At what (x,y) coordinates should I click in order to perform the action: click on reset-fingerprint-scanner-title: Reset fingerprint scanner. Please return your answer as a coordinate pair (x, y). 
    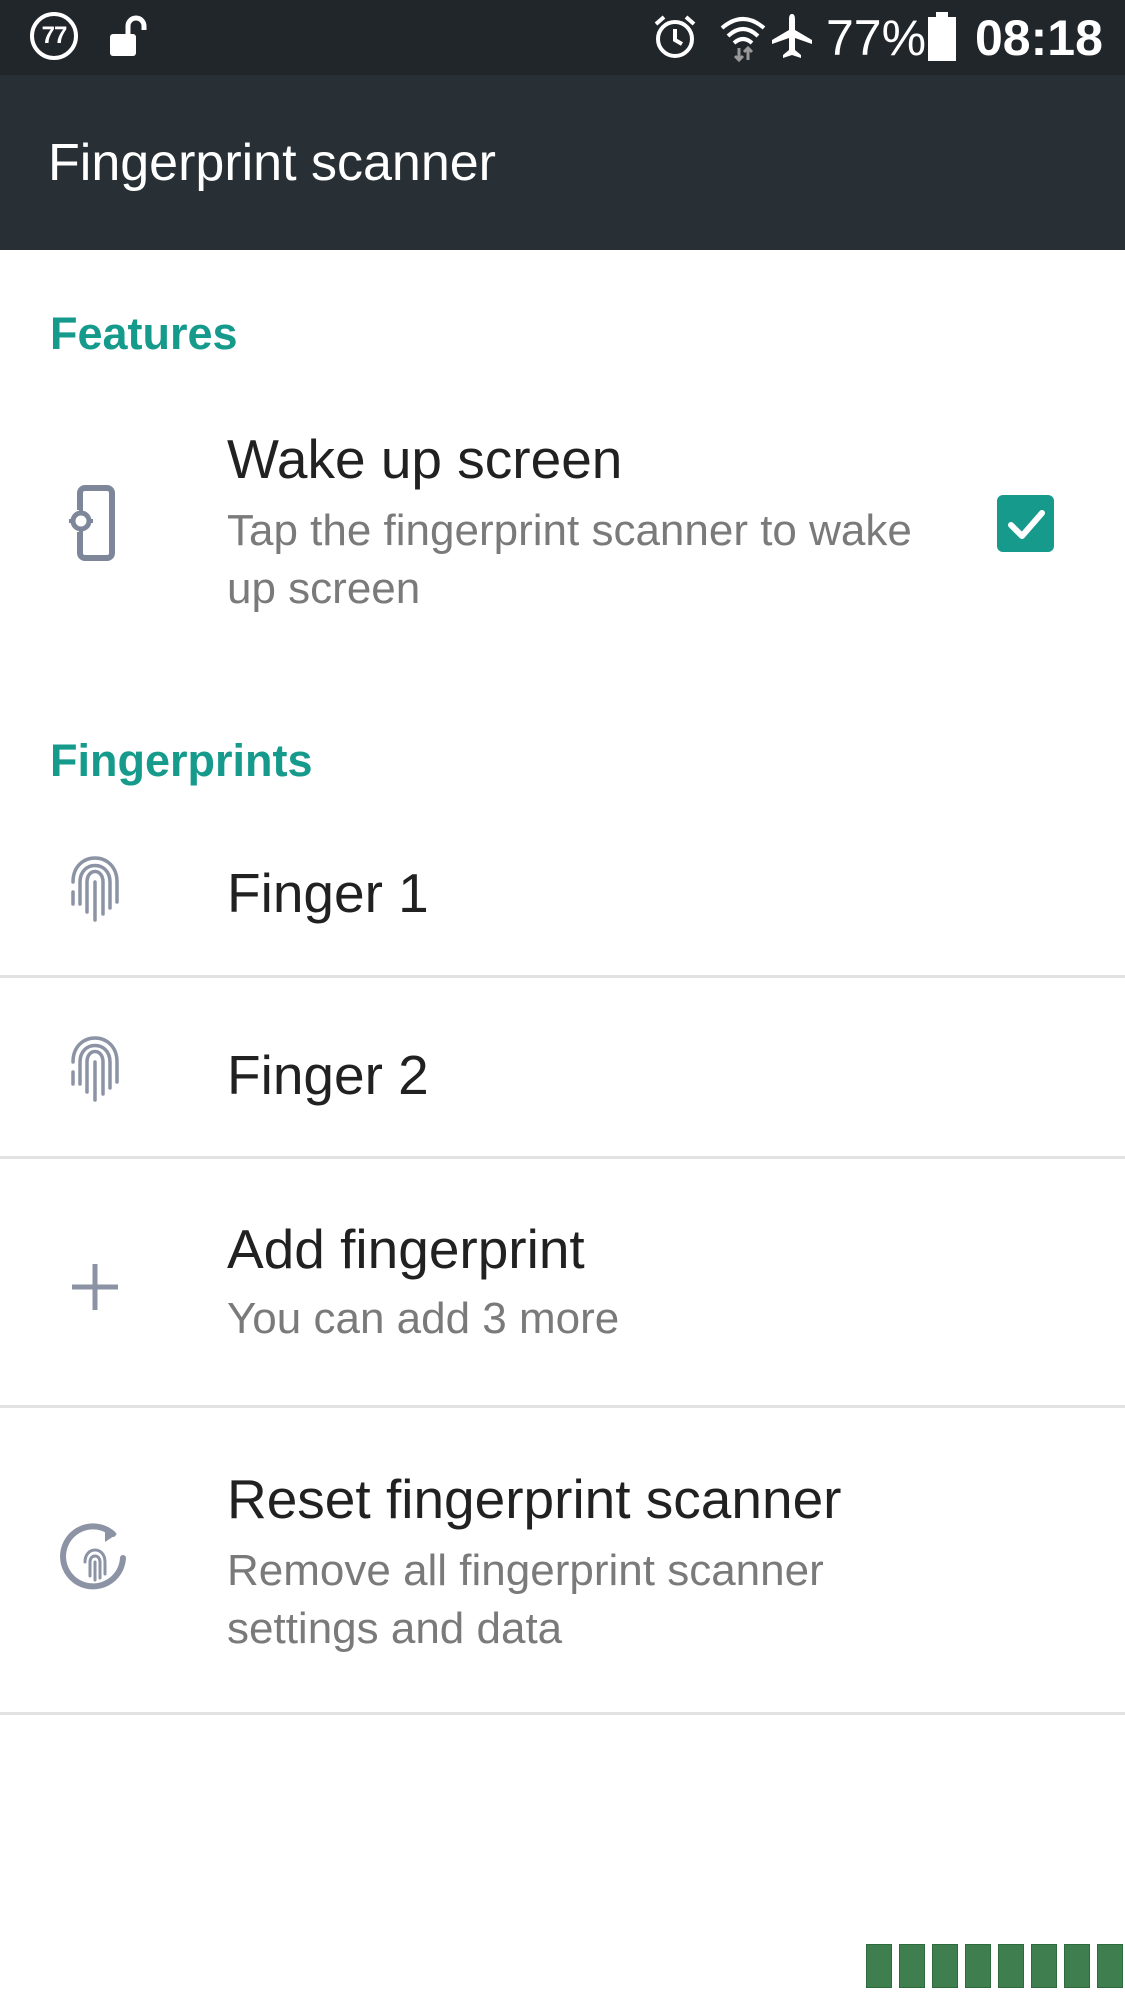
    Looking at the image, I should click on (534, 1499).